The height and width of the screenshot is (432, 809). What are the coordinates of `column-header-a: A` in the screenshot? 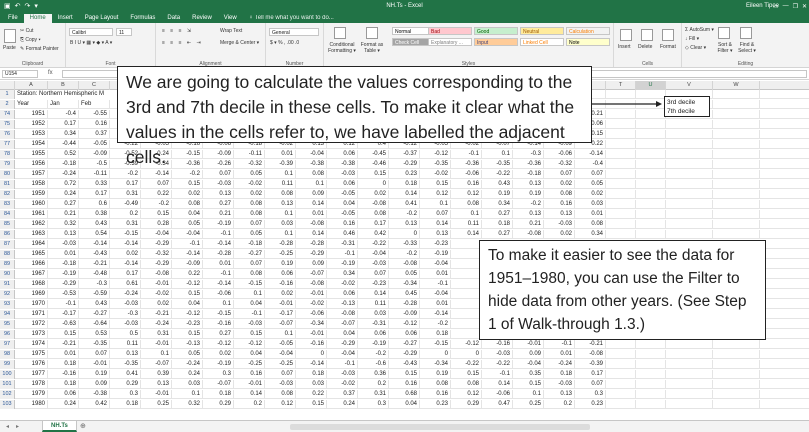 It's located at (31, 85).